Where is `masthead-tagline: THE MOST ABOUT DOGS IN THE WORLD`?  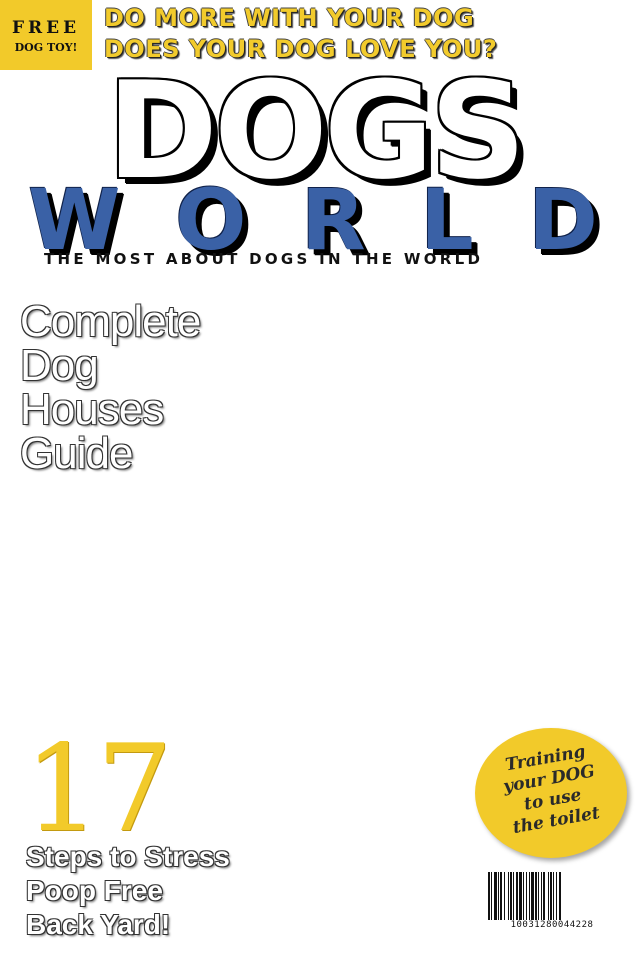
masthead-tagline: THE MOST ABOUT DOGS IN THE WORLD is located at coordinates (264, 259).